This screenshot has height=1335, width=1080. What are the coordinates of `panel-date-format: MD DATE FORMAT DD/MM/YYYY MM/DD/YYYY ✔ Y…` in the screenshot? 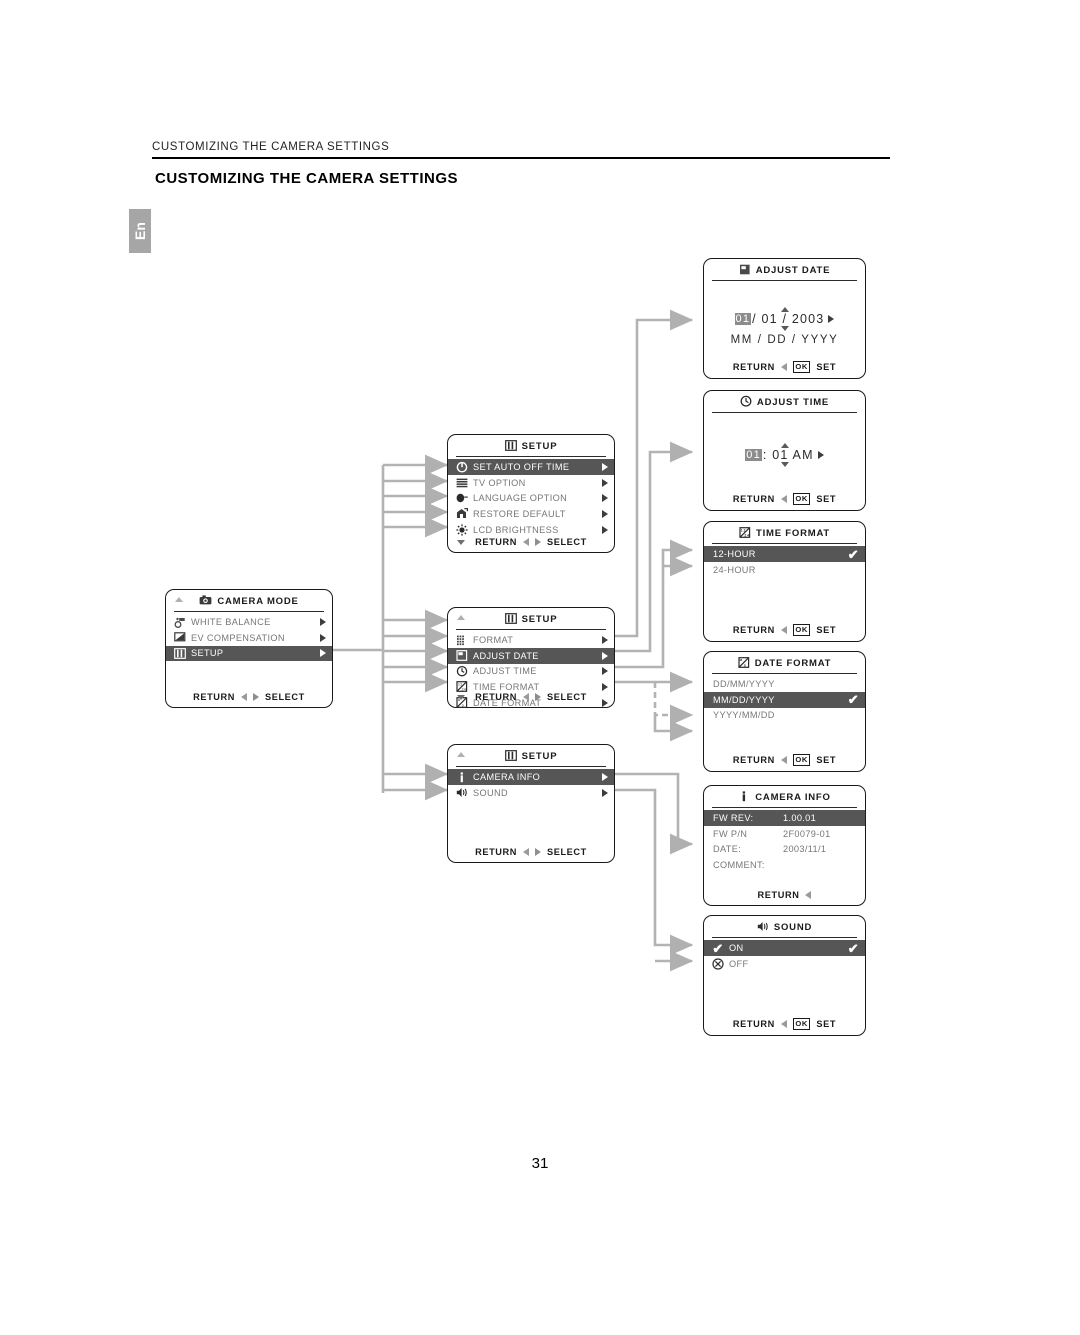 It's located at (784, 711).